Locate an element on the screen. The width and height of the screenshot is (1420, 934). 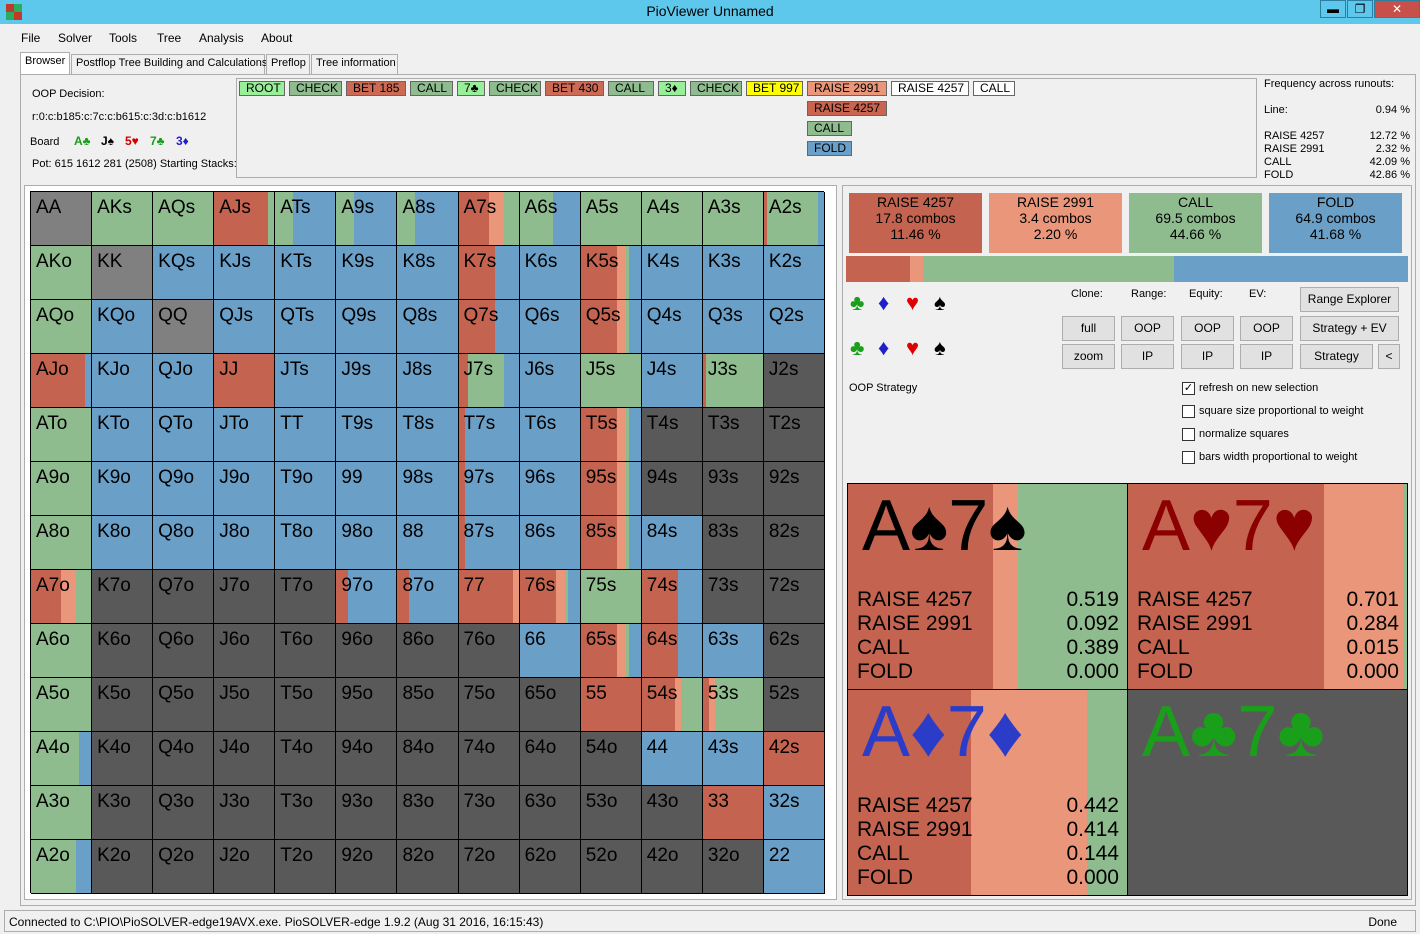
hand-cell: 98o is located at coordinates (367, 543).